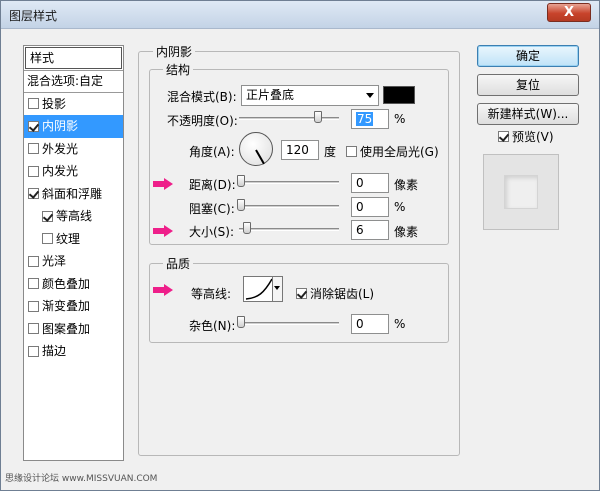  I want to click on style-list-item: 图案叠加, so click(73, 329).